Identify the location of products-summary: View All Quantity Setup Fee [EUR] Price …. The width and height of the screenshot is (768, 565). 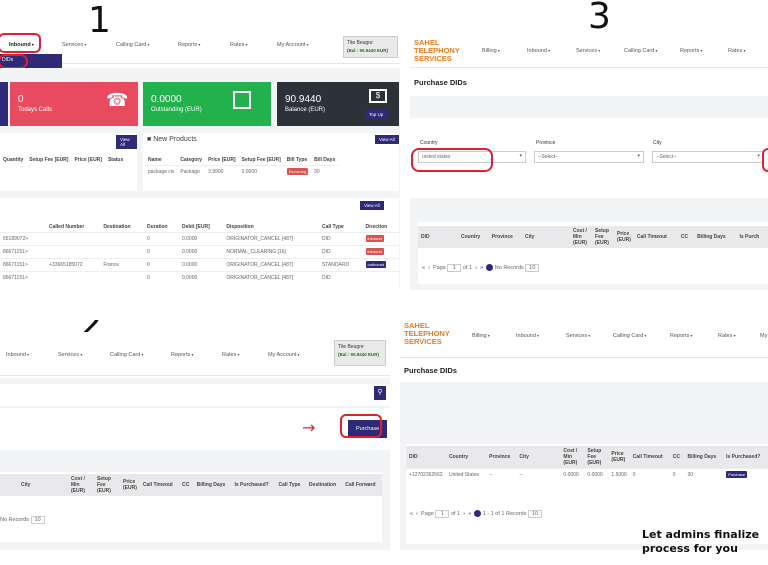
(68, 162).